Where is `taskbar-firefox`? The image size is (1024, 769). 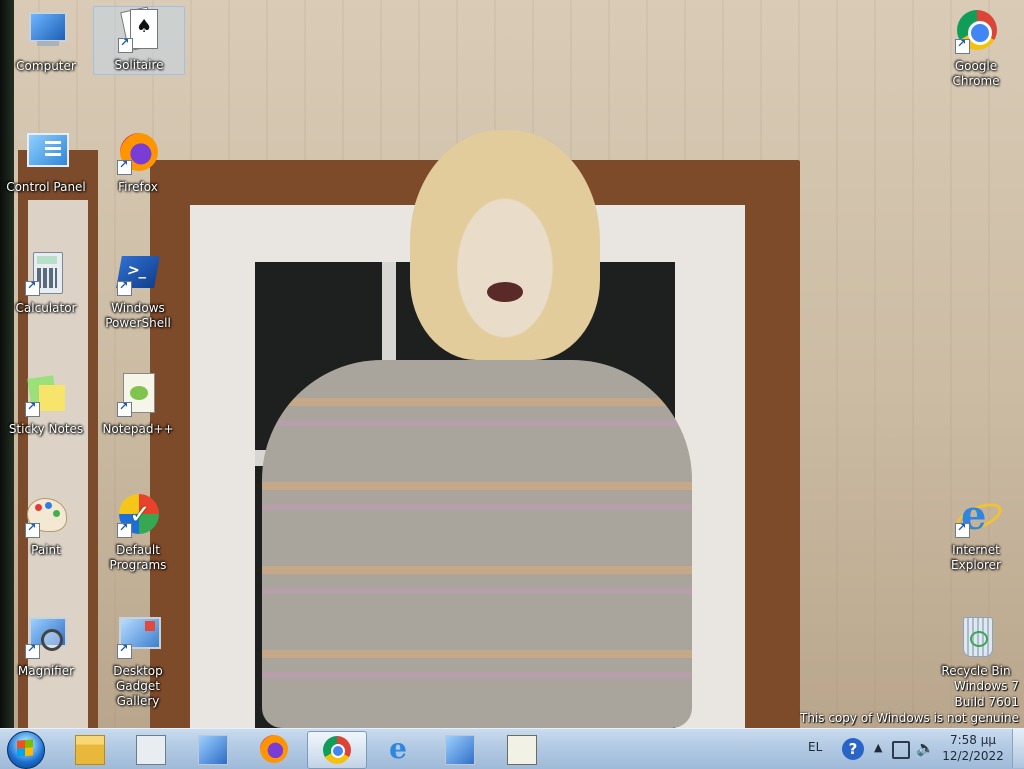 taskbar-firefox is located at coordinates (274, 749).